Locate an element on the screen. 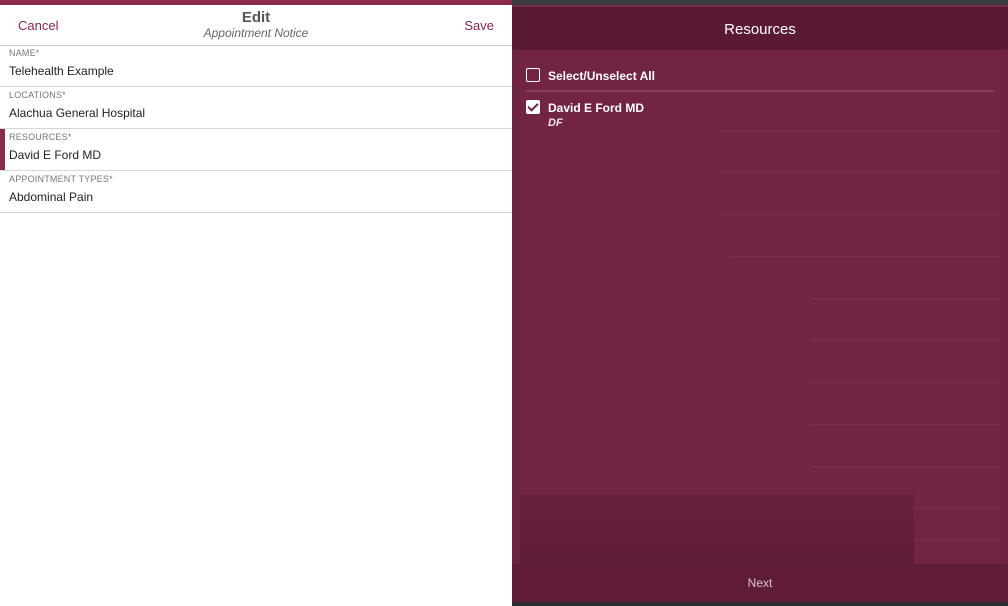  name-field: NAME* Telehealth Example is located at coordinates (256, 66).